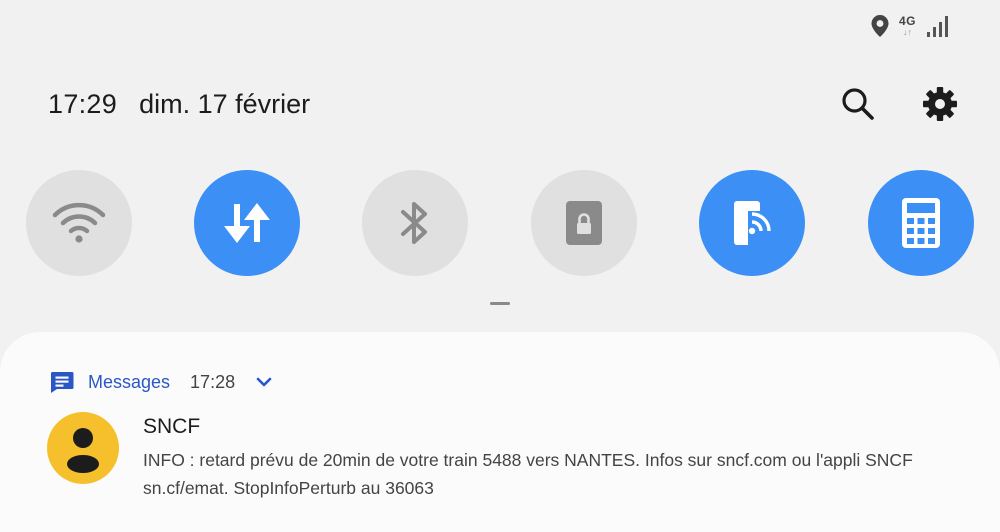 This screenshot has width=1000, height=532. What do you see at coordinates (213, 381) in the screenshot?
I see `notification-time: 17:28` at bounding box center [213, 381].